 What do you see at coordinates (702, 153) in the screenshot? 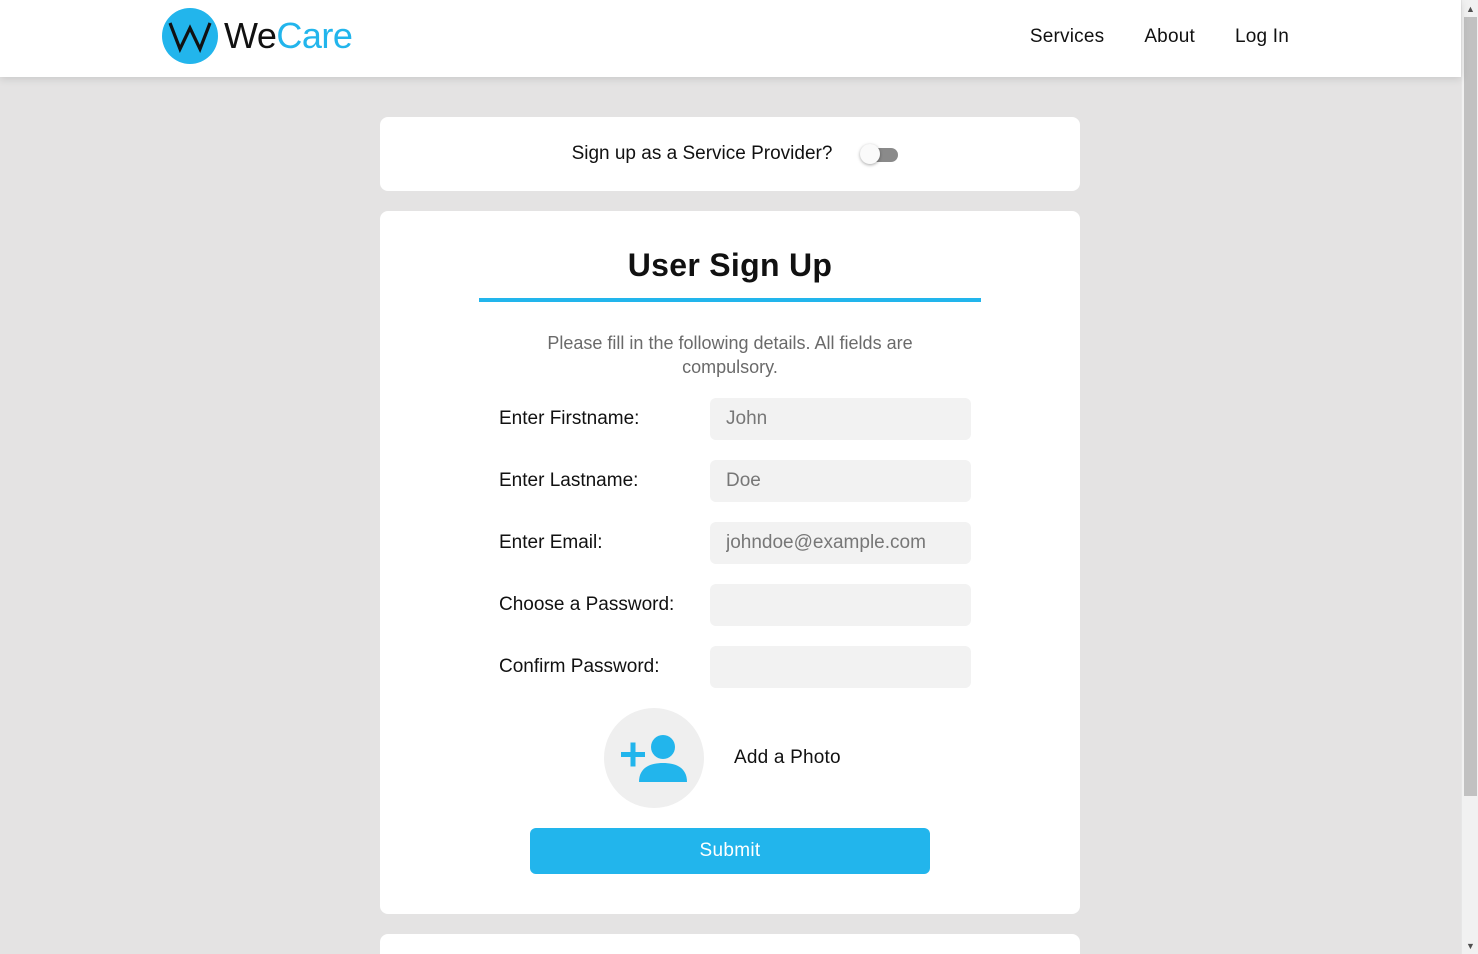
I see `provider-toggle-label: Sign up as a Service Provider?` at bounding box center [702, 153].